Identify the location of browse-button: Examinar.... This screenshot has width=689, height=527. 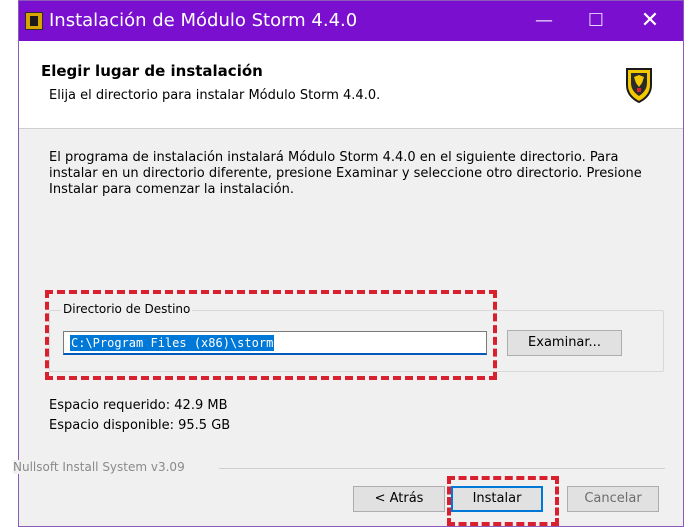
(564, 343).